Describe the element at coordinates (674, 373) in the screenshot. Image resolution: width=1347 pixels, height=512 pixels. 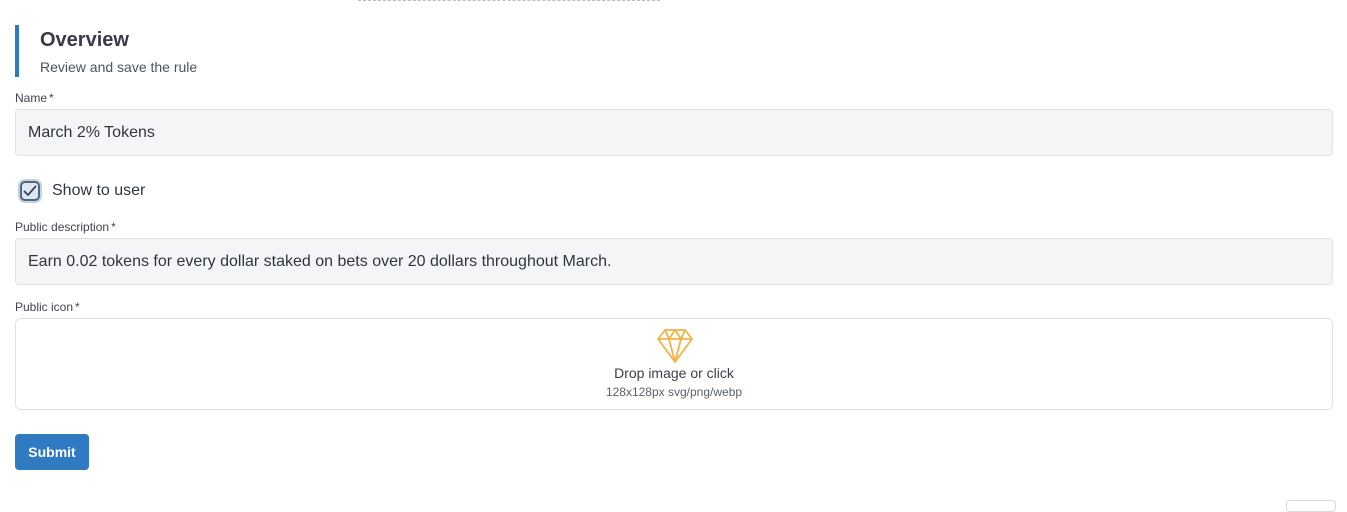
I see `dropzone-prompt: Drop image or click` at that location.